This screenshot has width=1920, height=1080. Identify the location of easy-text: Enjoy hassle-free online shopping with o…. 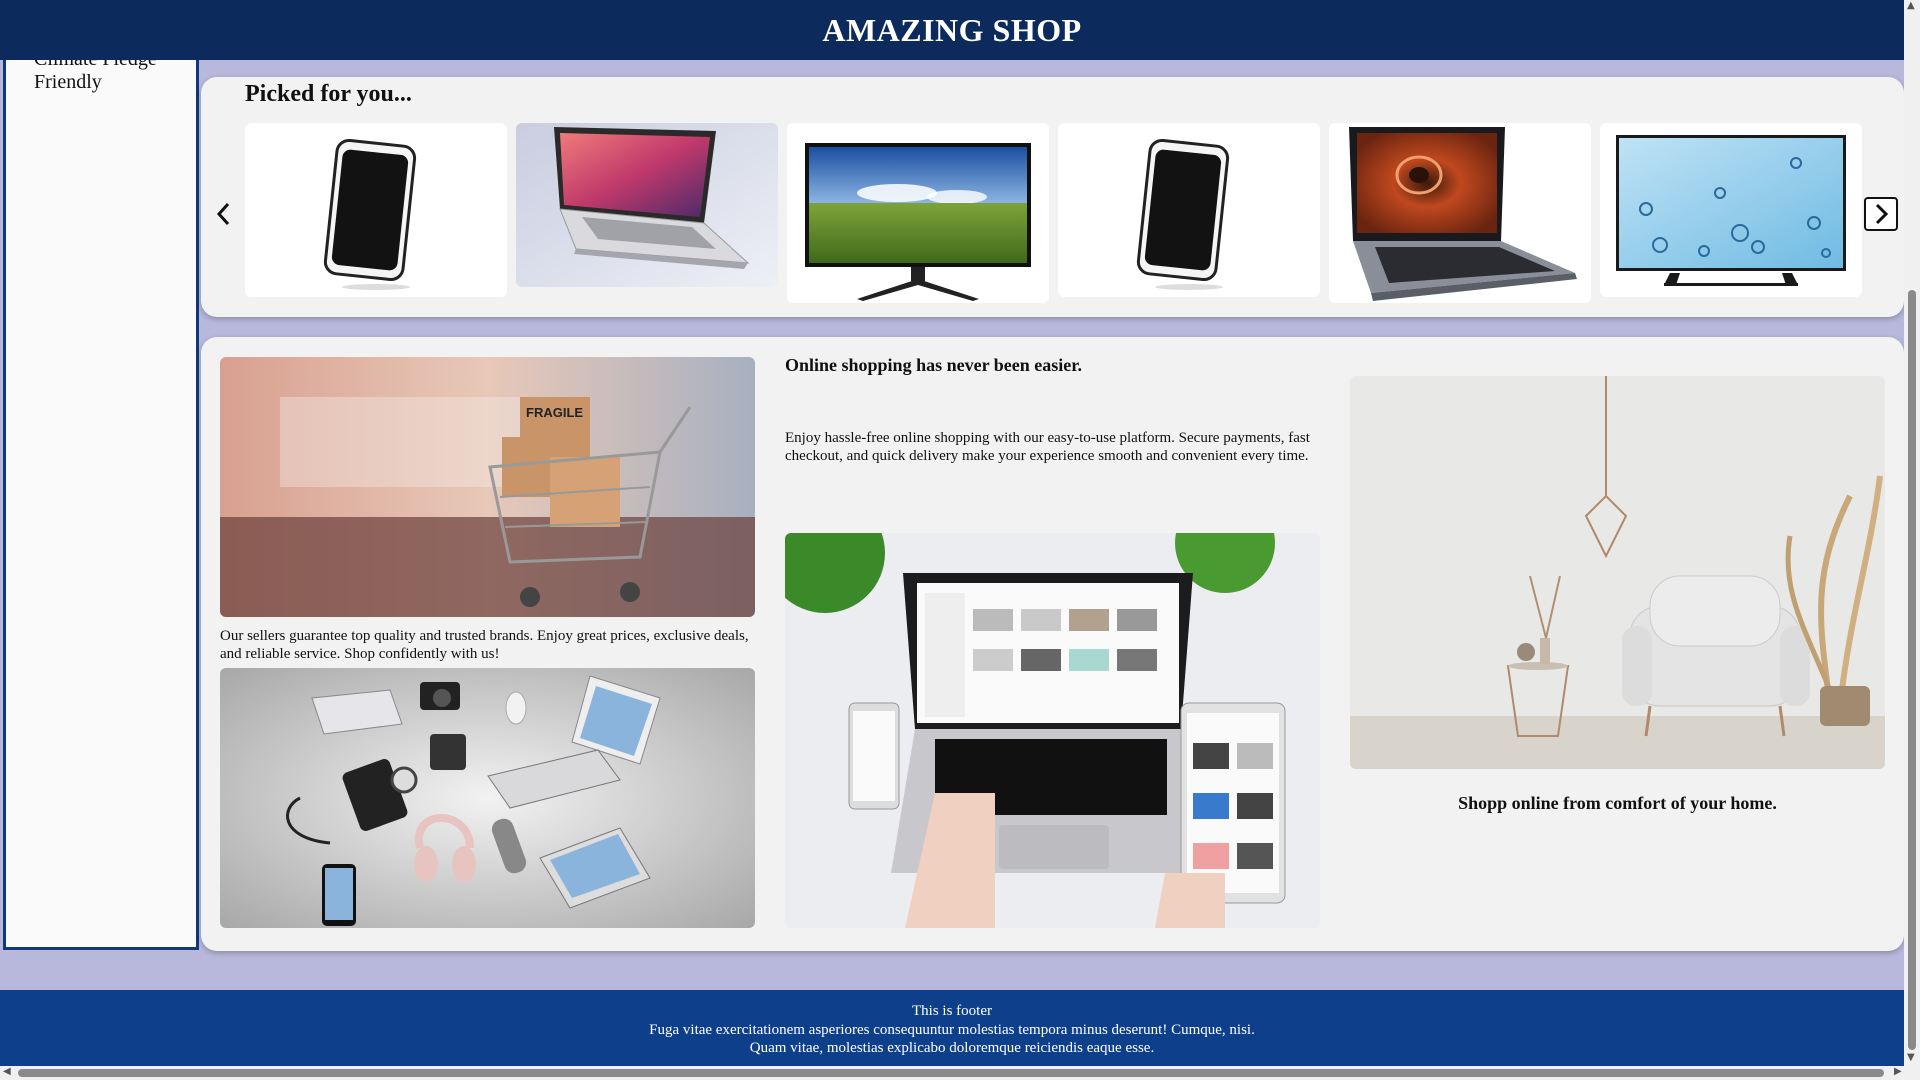
(1047, 447).